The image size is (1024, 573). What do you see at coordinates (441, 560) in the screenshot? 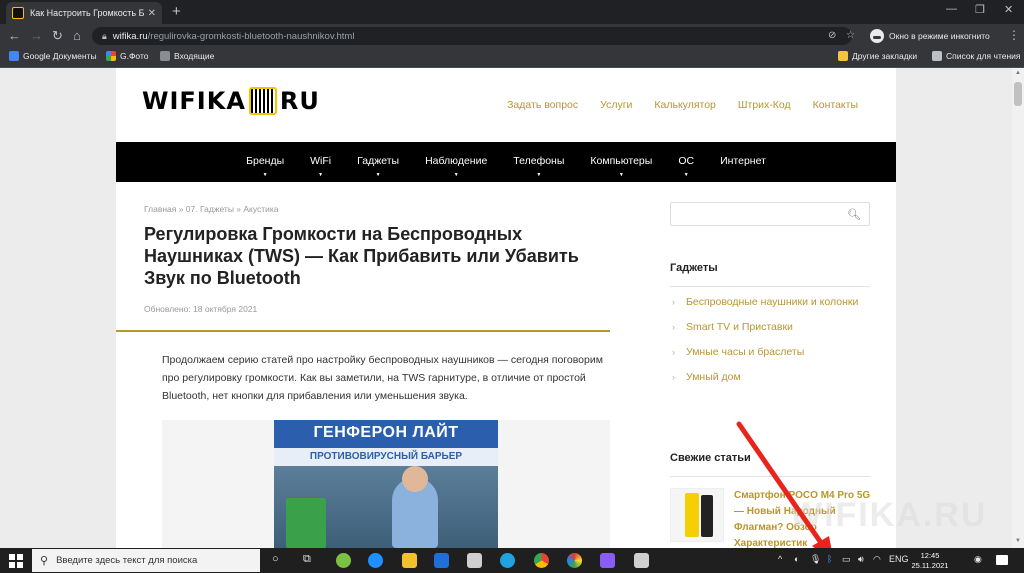
I see `app-icon-blue` at bounding box center [441, 560].